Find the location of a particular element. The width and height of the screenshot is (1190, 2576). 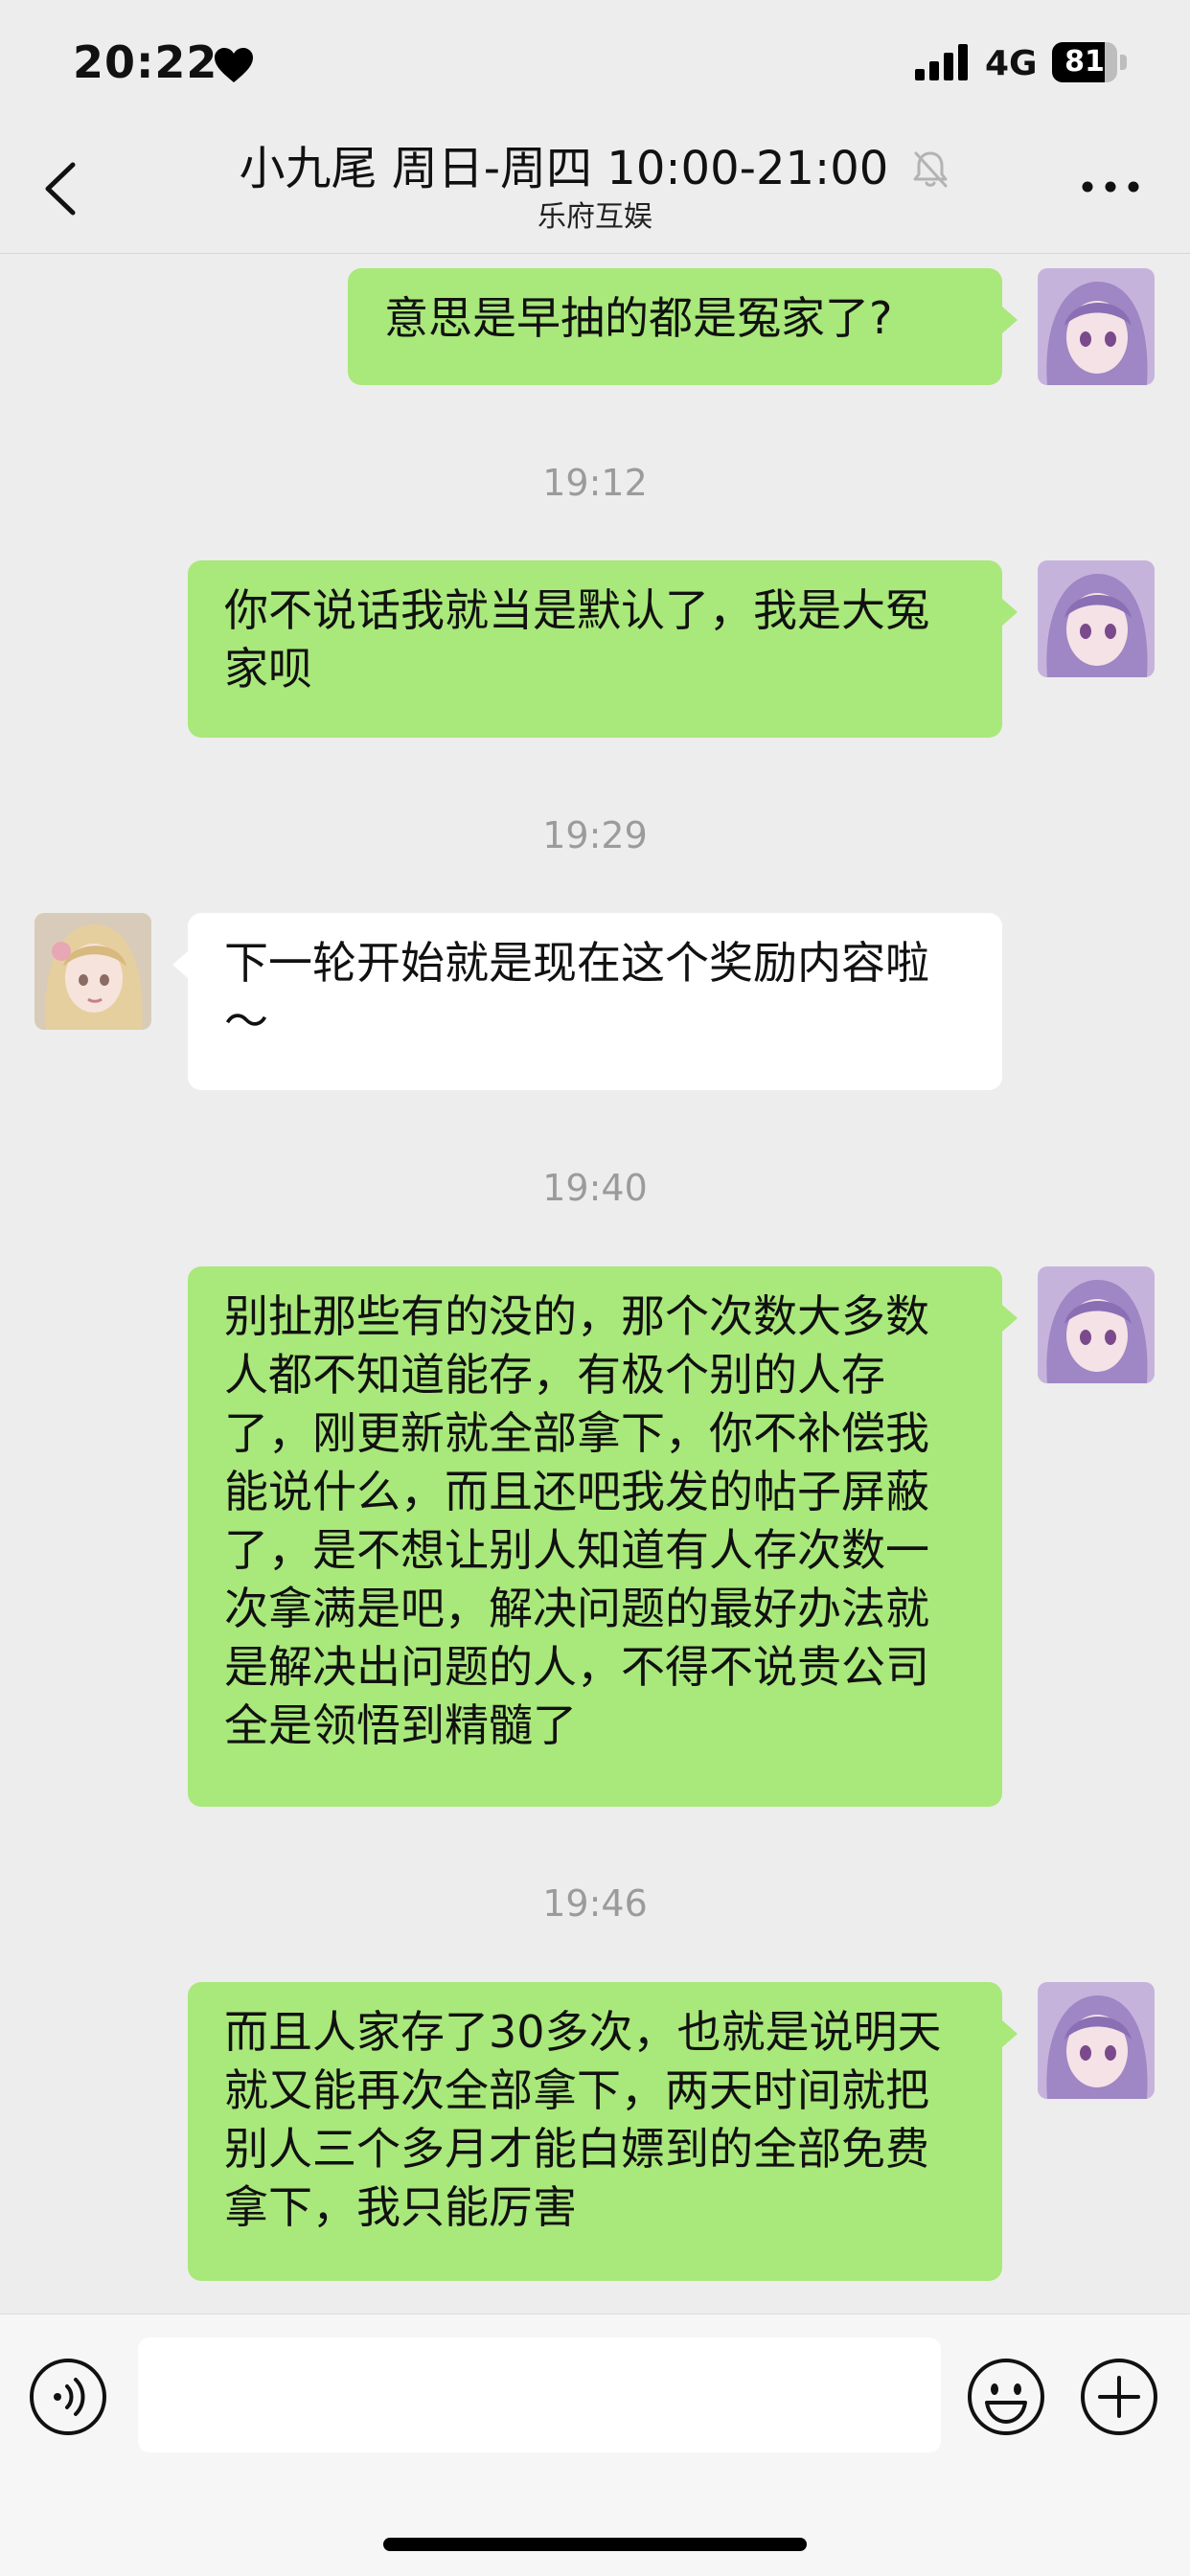

status-bar: 20:22 4G 81 is located at coordinates (595, 62).